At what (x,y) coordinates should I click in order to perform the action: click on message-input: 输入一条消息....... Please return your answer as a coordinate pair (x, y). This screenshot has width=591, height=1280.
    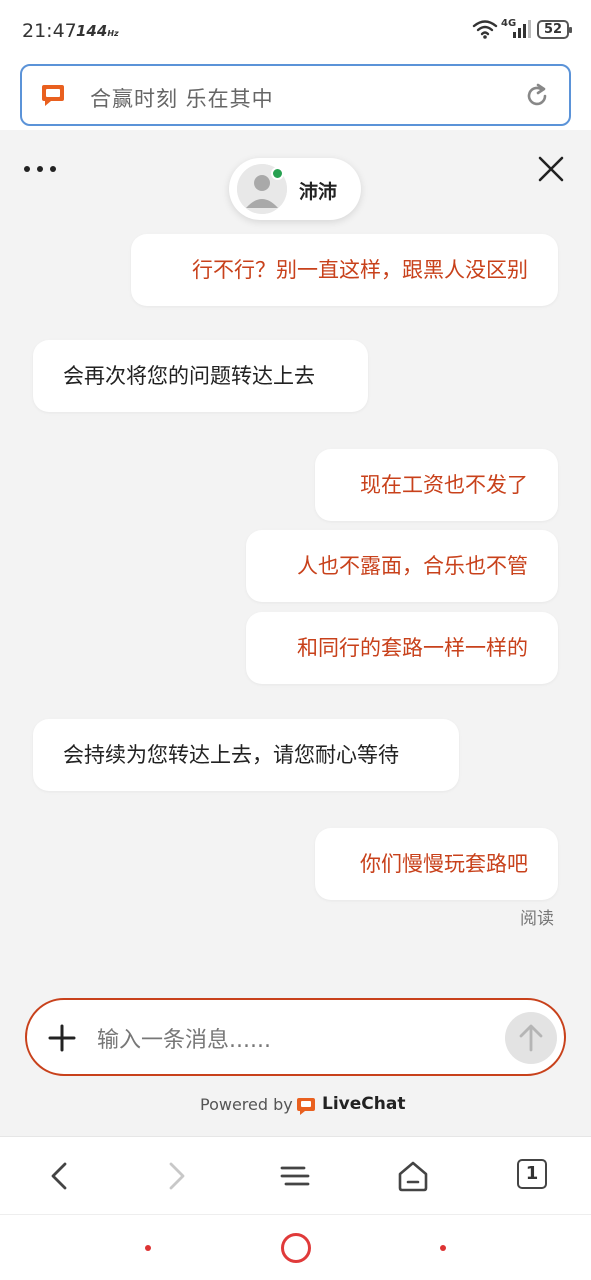
    Looking at the image, I should click on (184, 1038).